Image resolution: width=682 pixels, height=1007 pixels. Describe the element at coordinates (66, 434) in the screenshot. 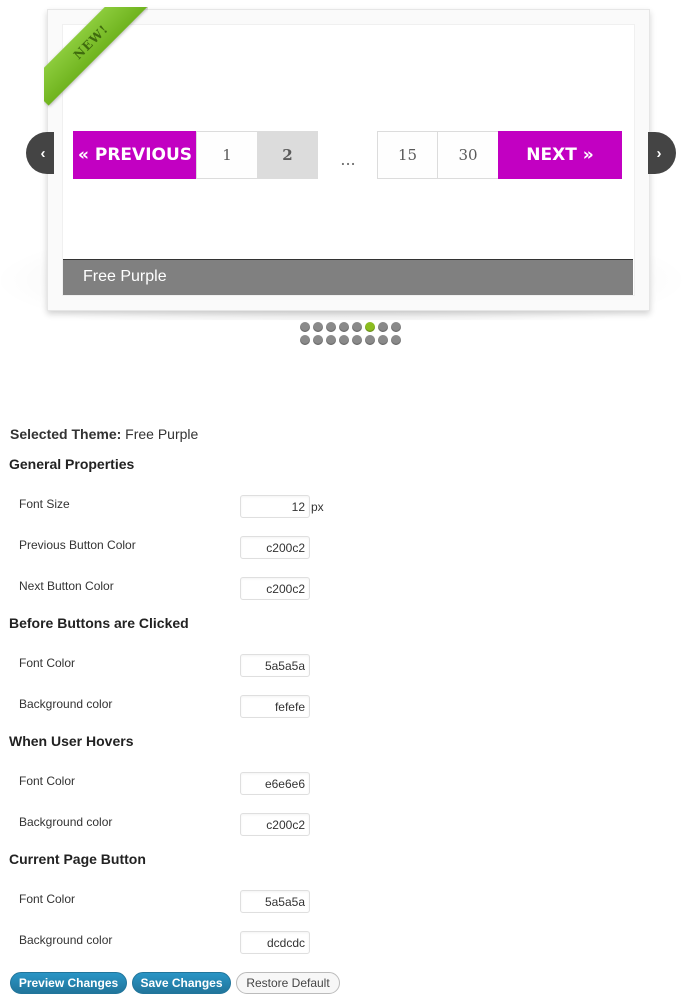

I see `selected-theme-label: Selected Theme:` at that location.